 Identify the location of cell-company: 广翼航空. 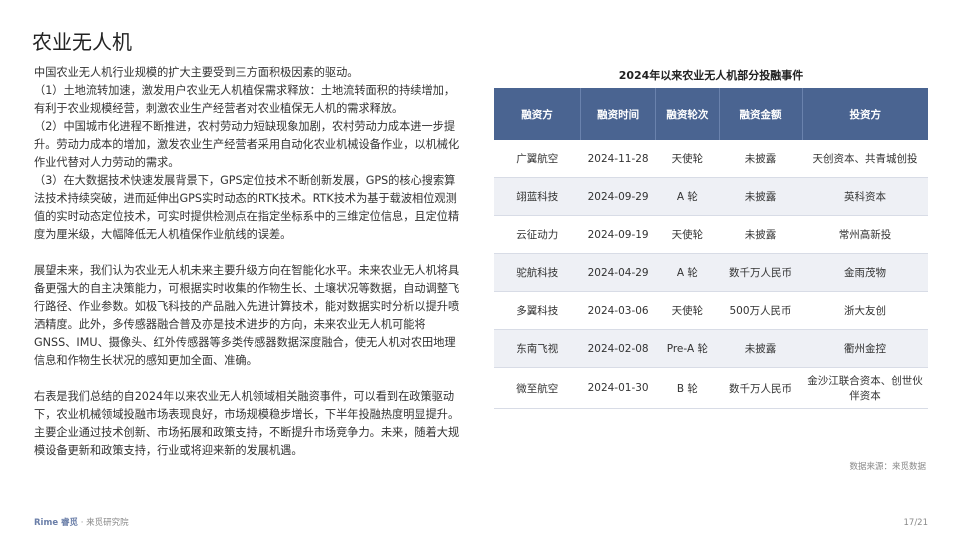
(537, 159).